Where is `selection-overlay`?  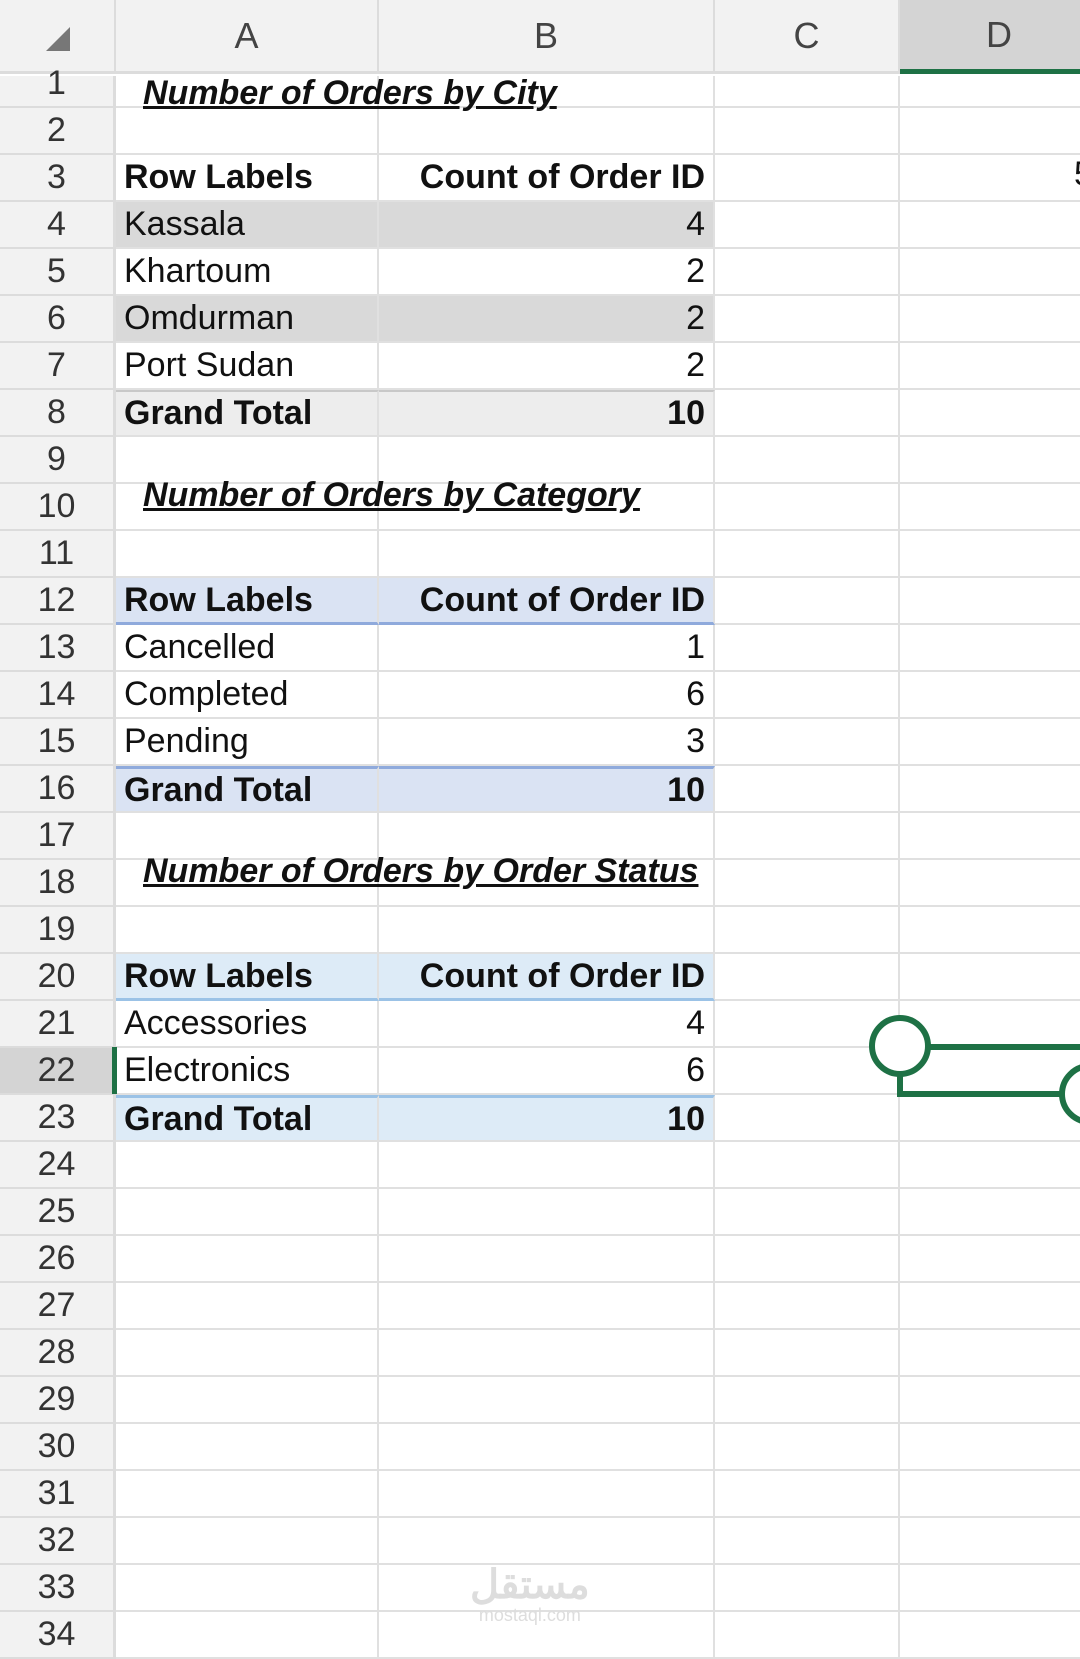 selection-overlay is located at coordinates (974, 1069).